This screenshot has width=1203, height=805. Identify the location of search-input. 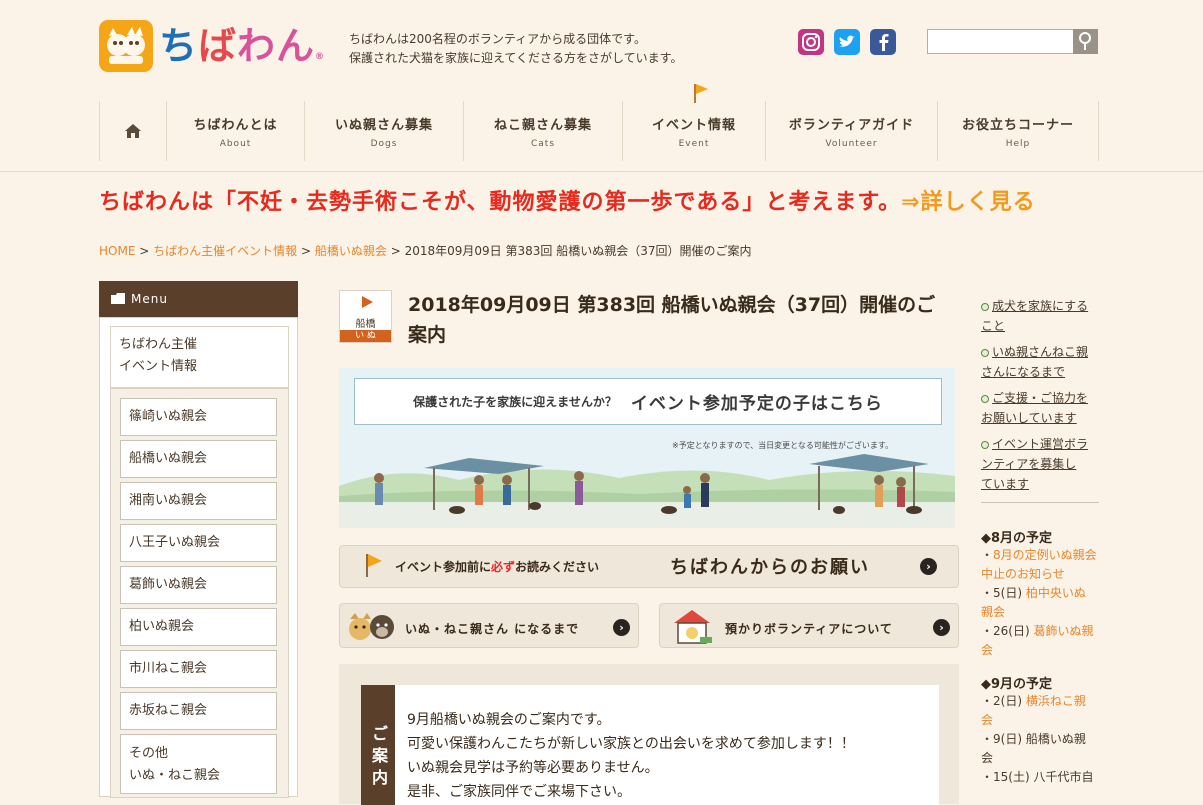
(1012, 41).